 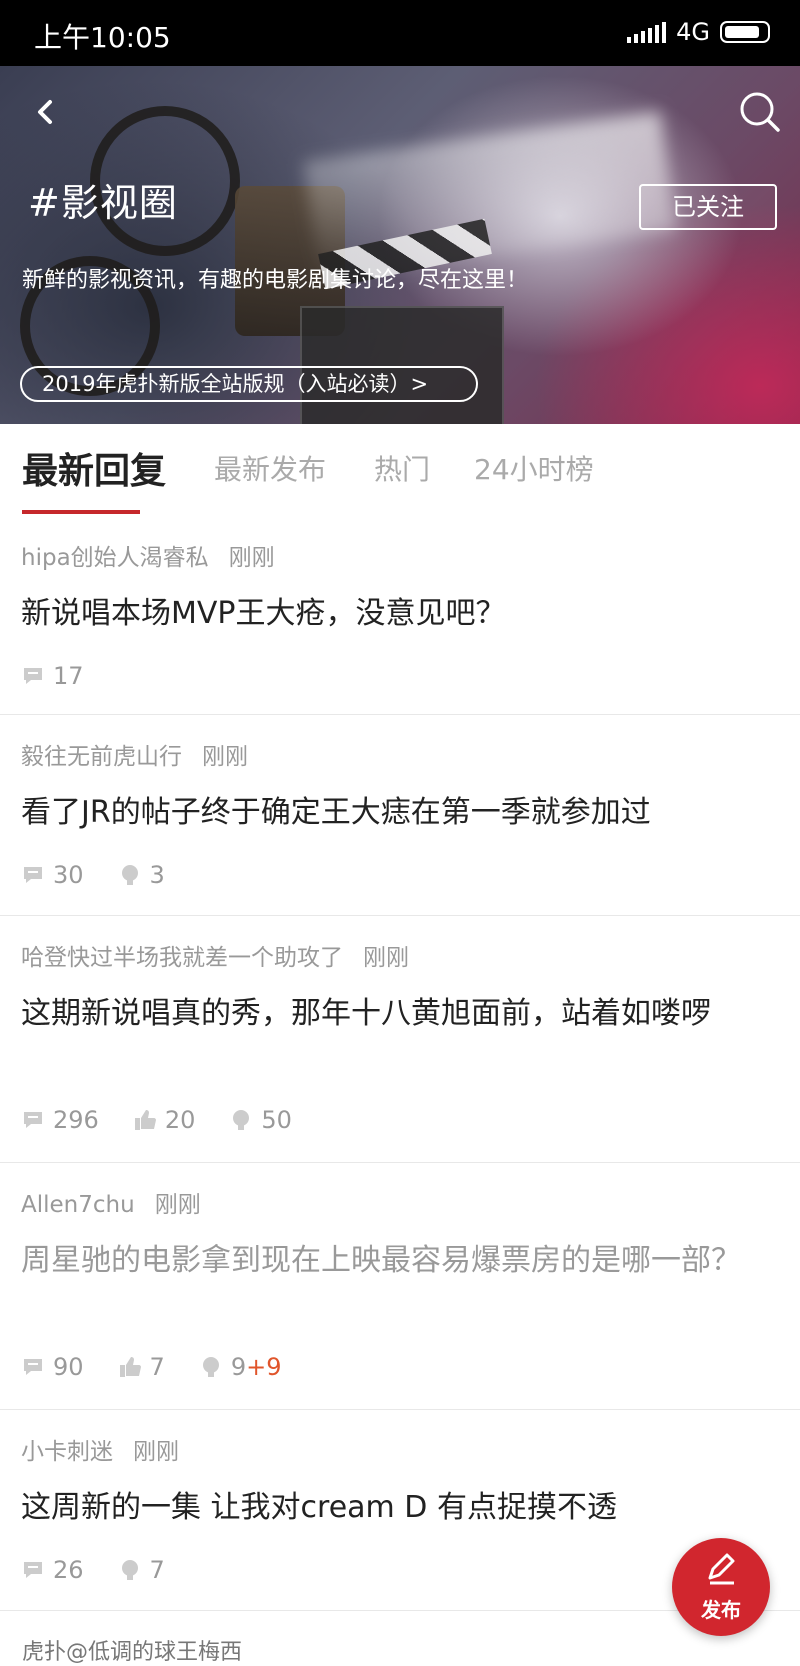 I want to click on post-stats: 296 20 50, so click(x=173, y=1120).